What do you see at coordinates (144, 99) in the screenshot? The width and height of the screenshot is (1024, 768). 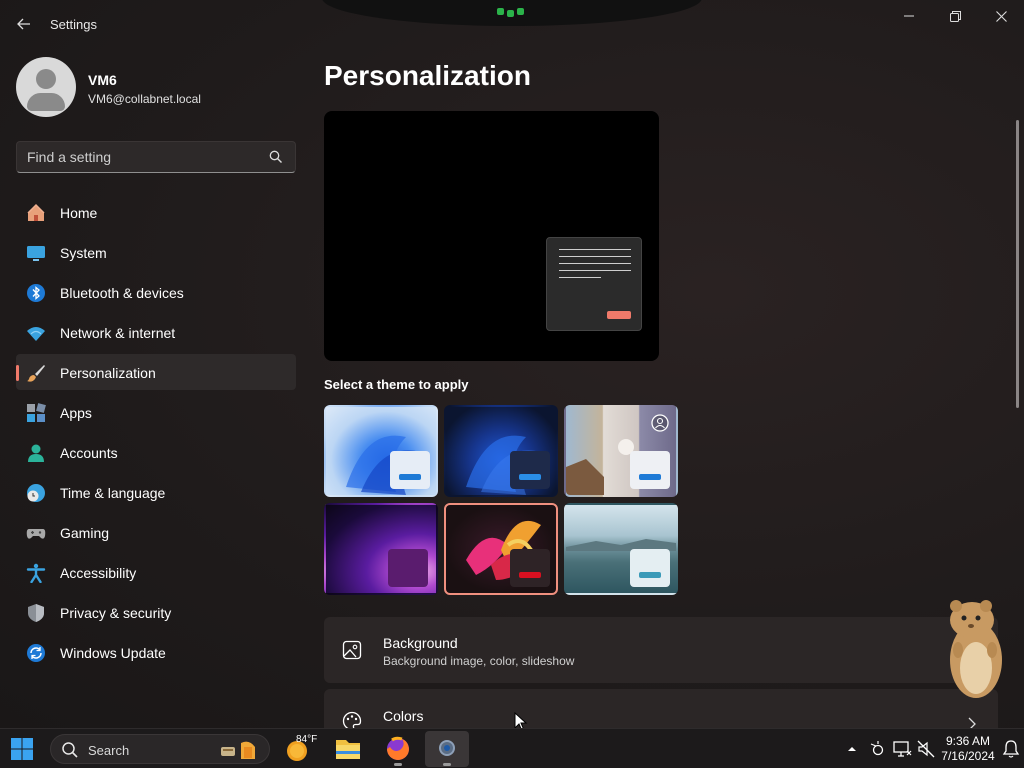 I see `user-email: VM6@collabnet.local` at bounding box center [144, 99].